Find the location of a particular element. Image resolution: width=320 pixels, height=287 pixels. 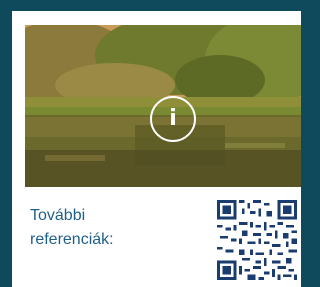

references-label-line1: További is located at coordinates (58, 215).